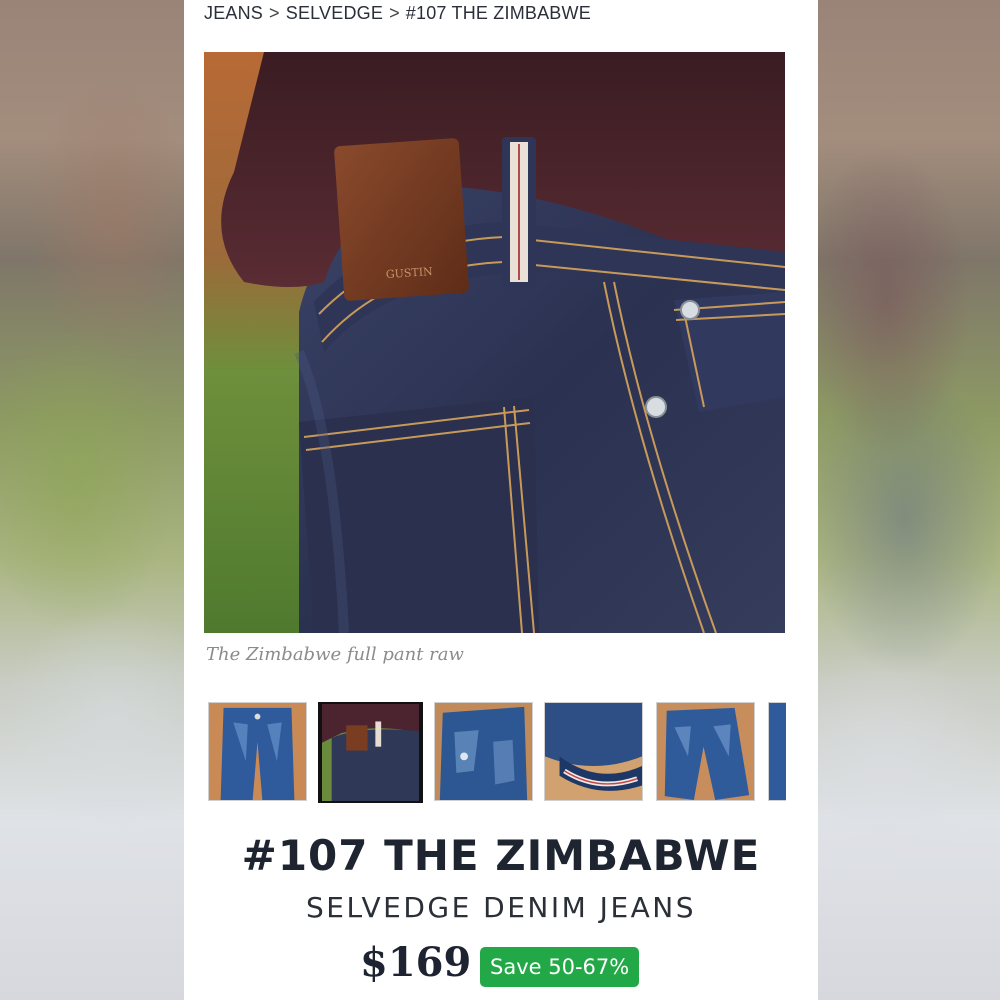 The height and width of the screenshot is (1000, 1000). I want to click on breadcrumb-link-jeans: JEANS, so click(233, 13).